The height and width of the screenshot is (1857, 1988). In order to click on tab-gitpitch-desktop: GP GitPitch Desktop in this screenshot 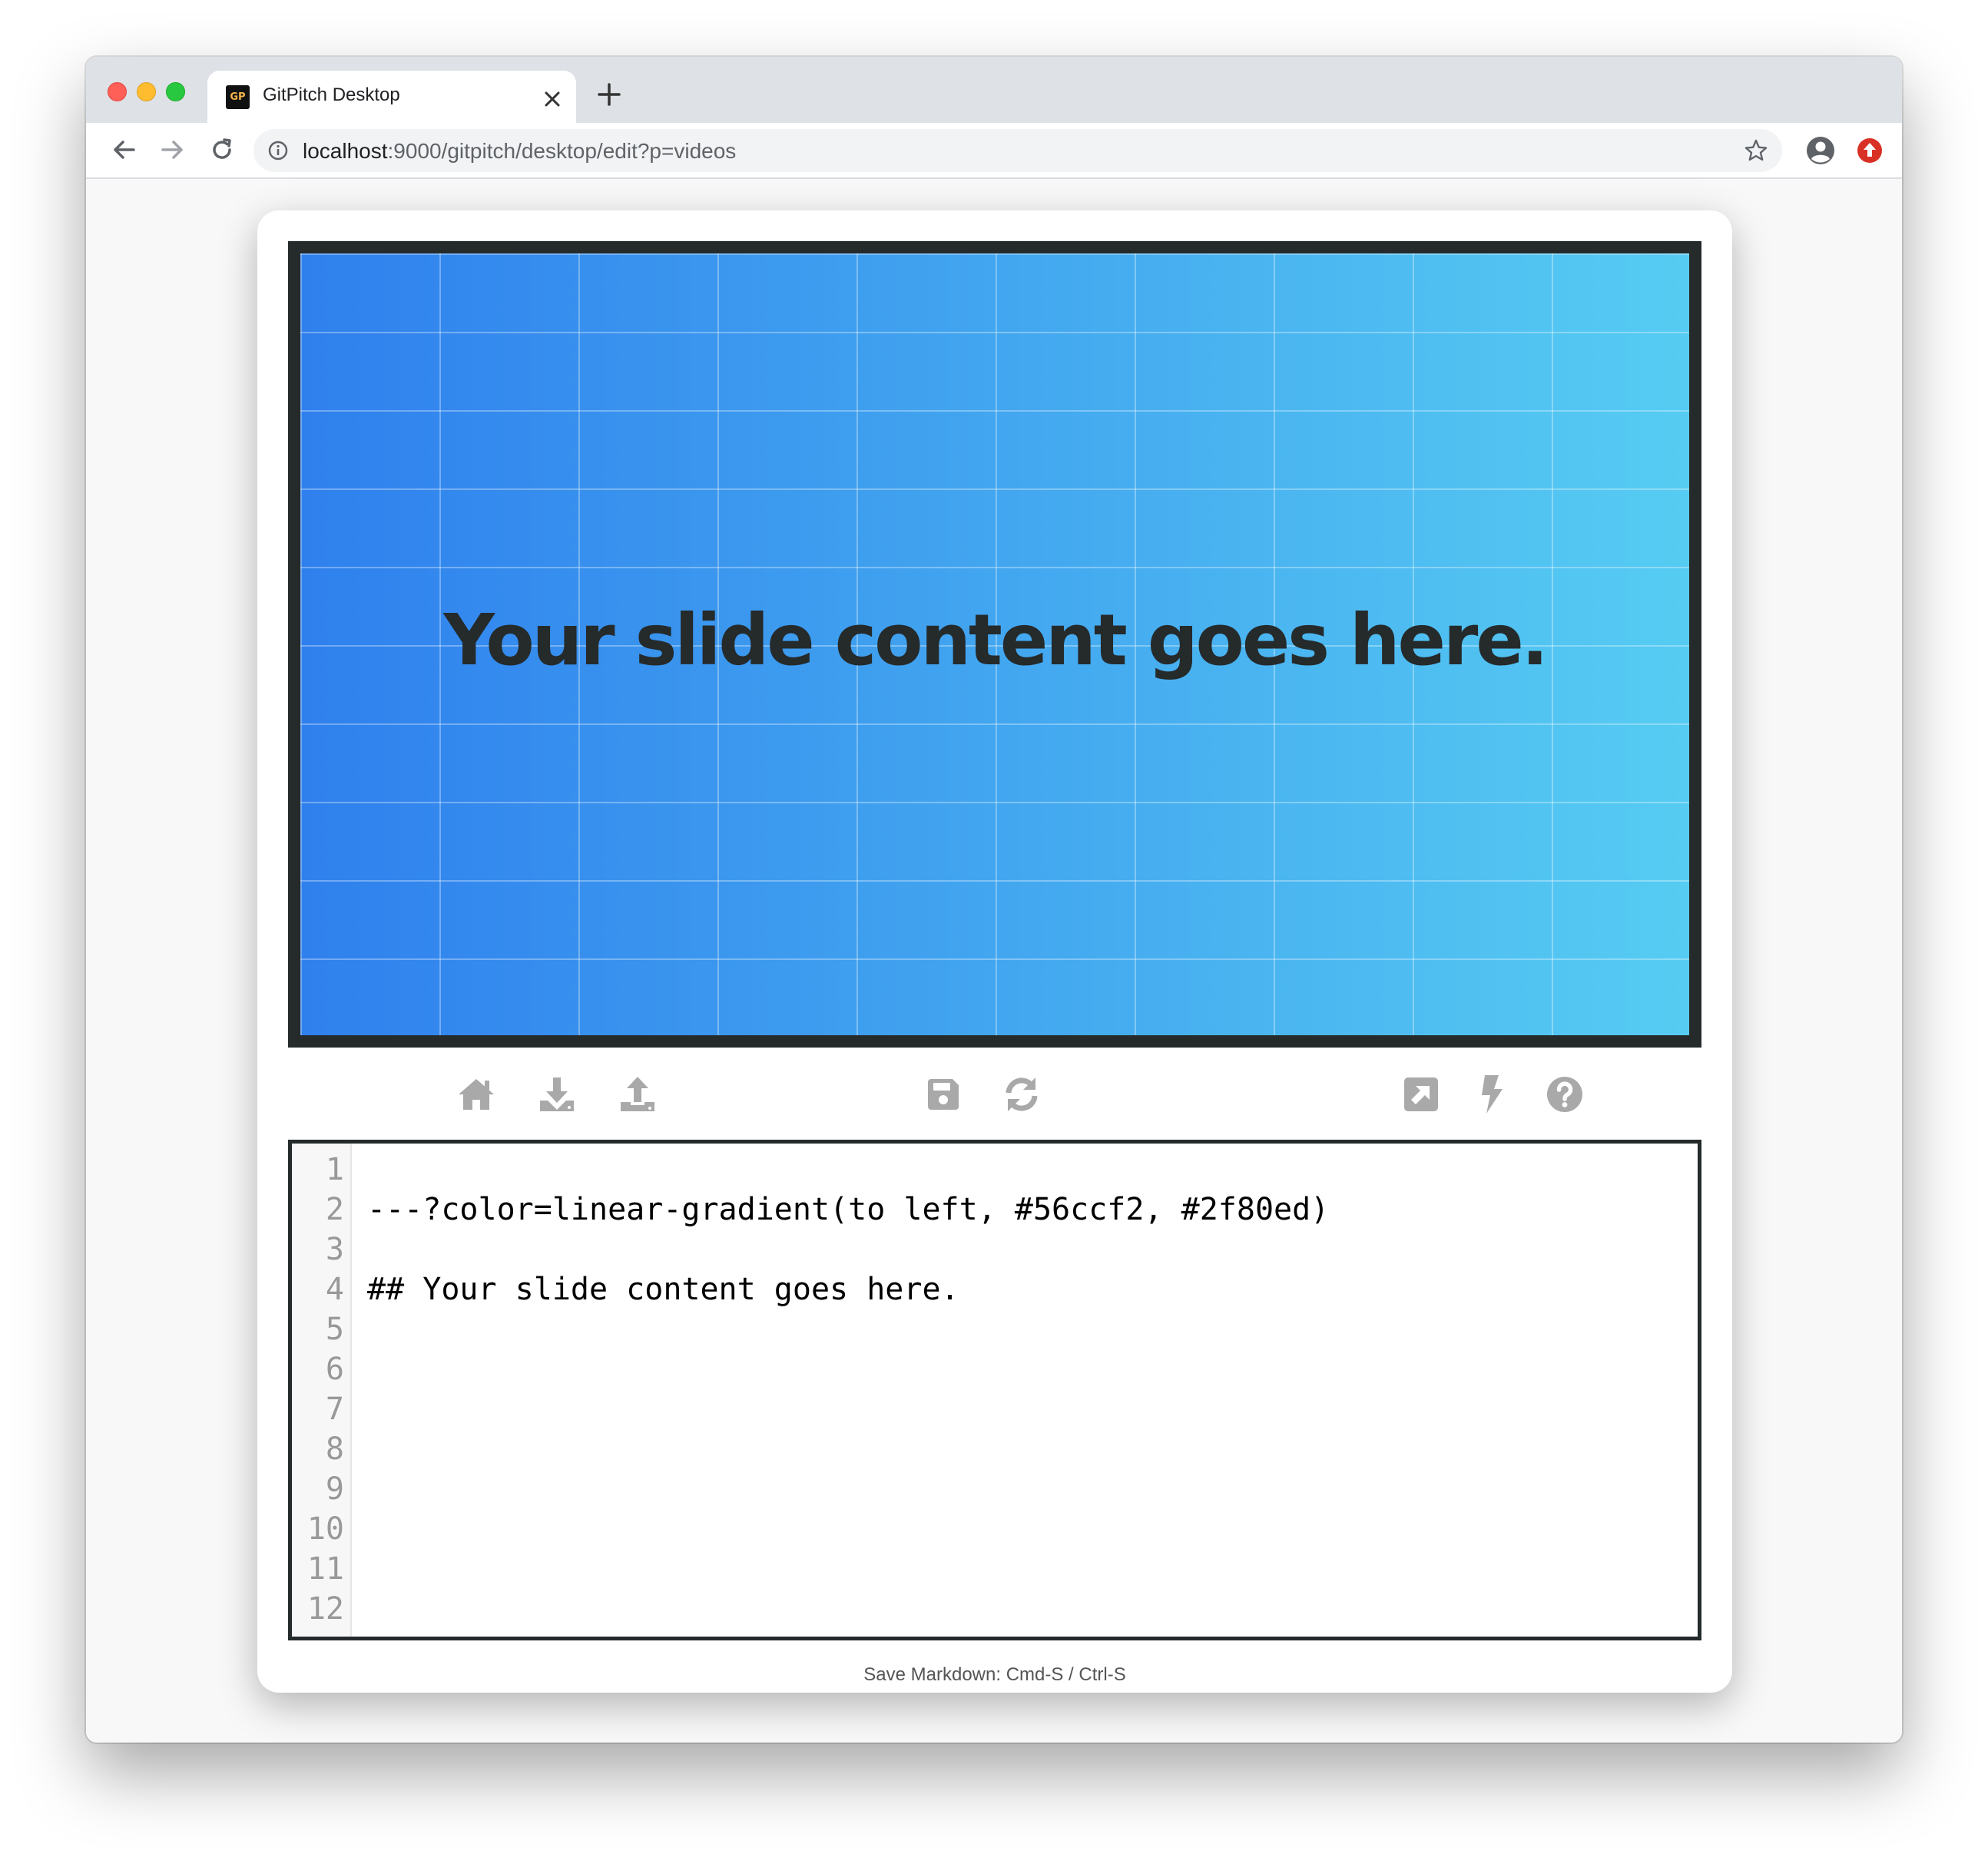, I will do `click(391, 97)`.